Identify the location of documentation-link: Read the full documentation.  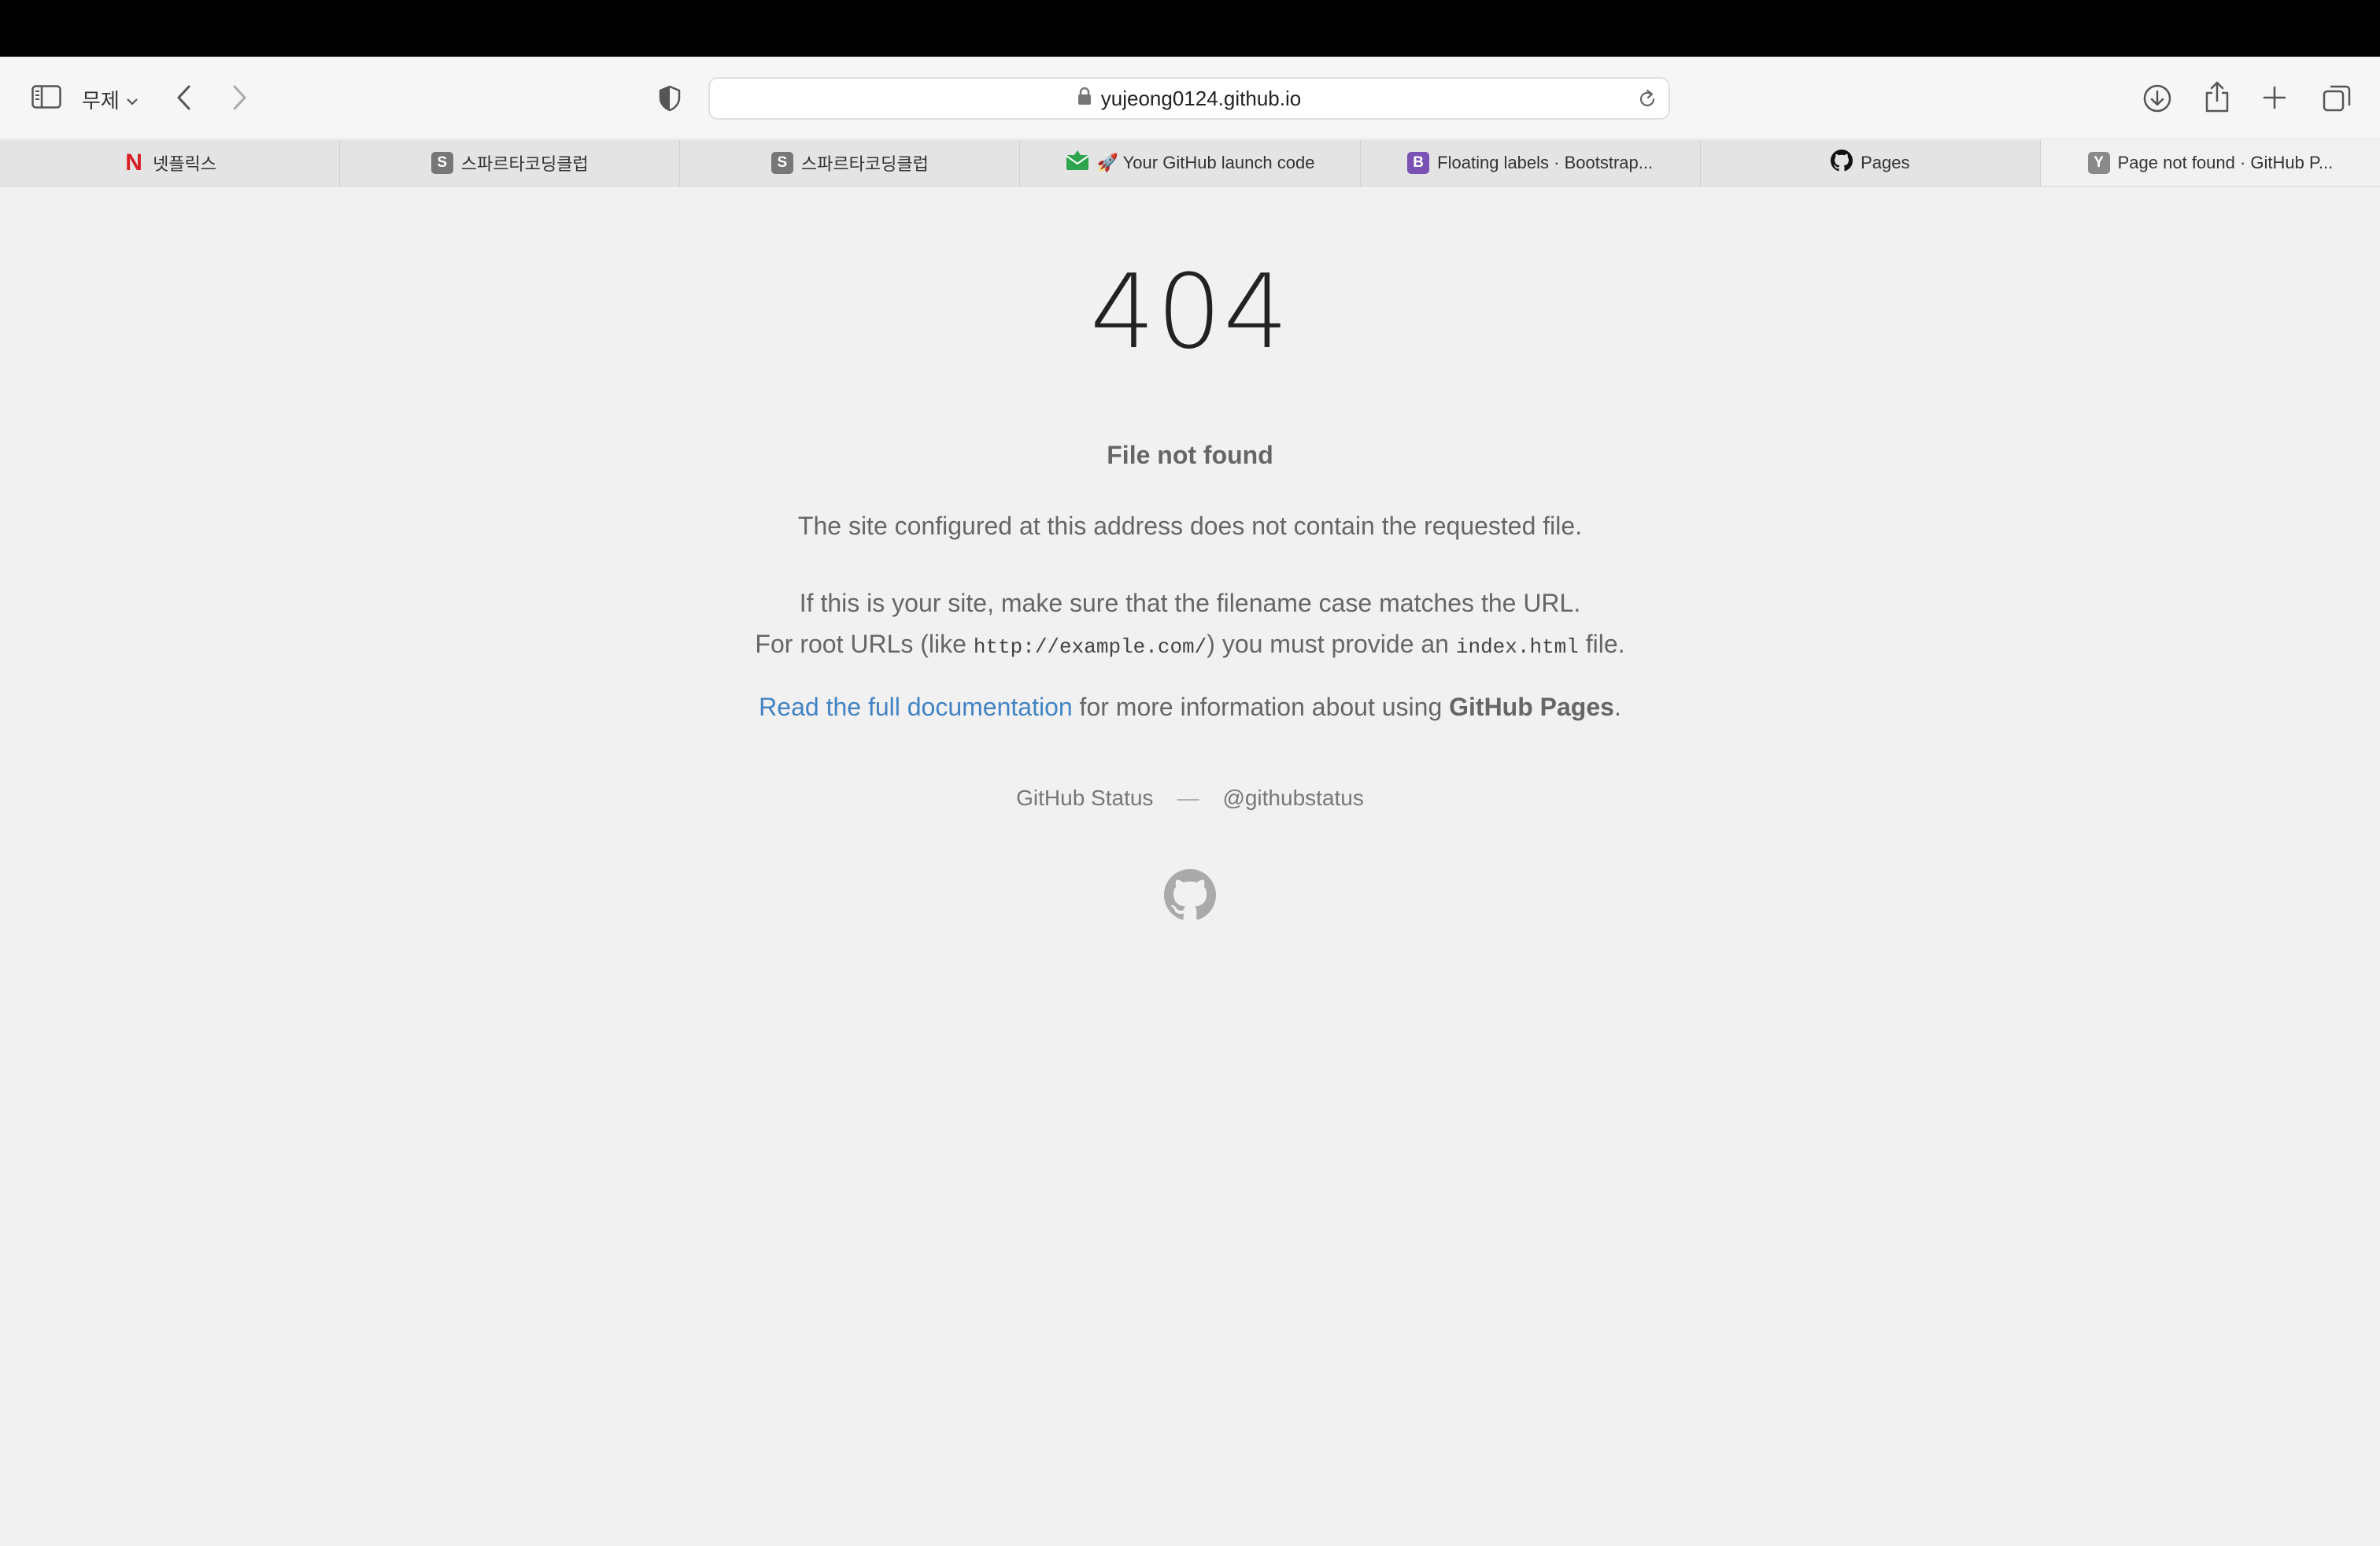
(916, 707).